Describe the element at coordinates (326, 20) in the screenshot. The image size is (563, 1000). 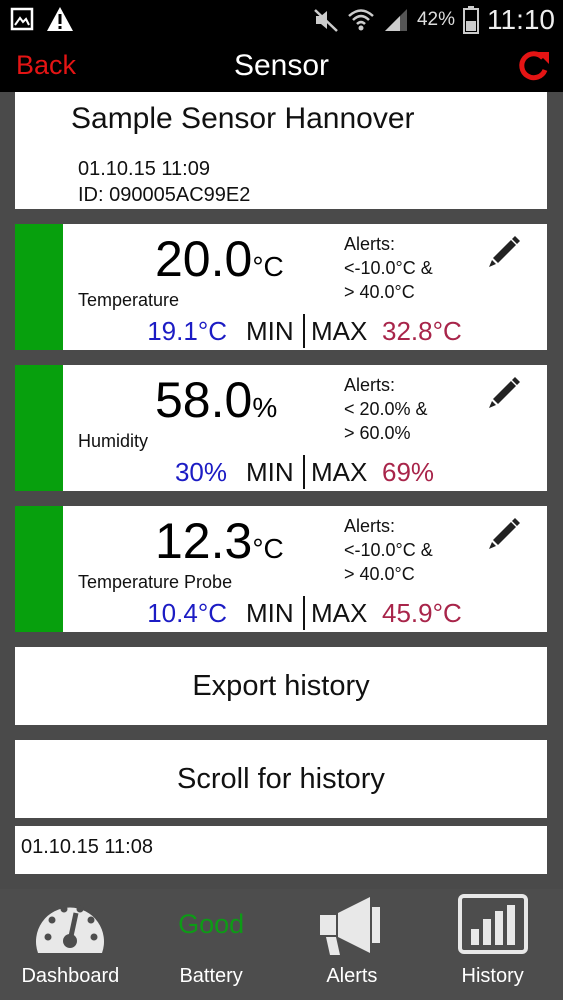
I see `mute-icon` at that location.